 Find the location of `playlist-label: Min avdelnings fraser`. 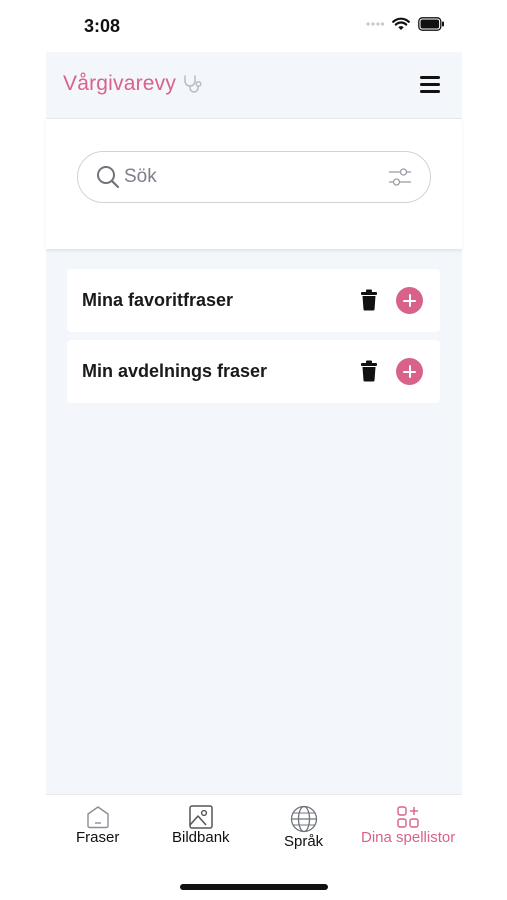

playlist-label: Min avdelnings fraser is located at coordinates (175, 371).